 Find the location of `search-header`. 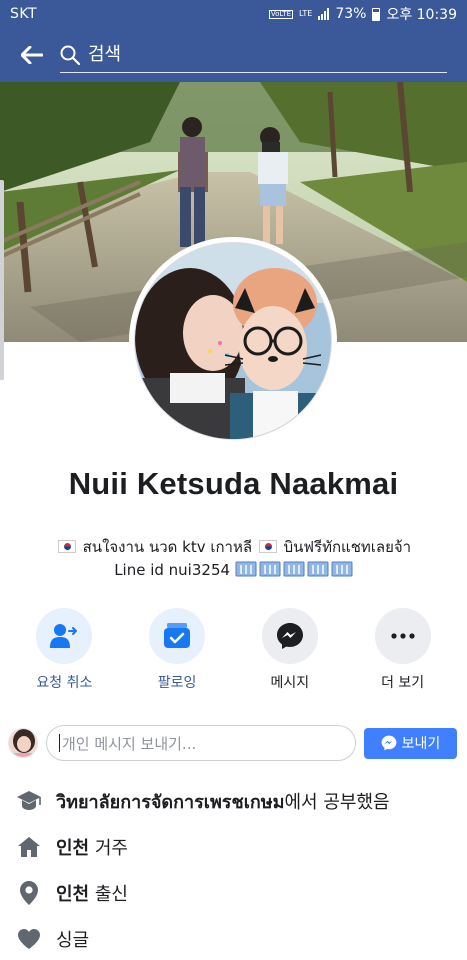

search-header is located at coordinates (233, 55).